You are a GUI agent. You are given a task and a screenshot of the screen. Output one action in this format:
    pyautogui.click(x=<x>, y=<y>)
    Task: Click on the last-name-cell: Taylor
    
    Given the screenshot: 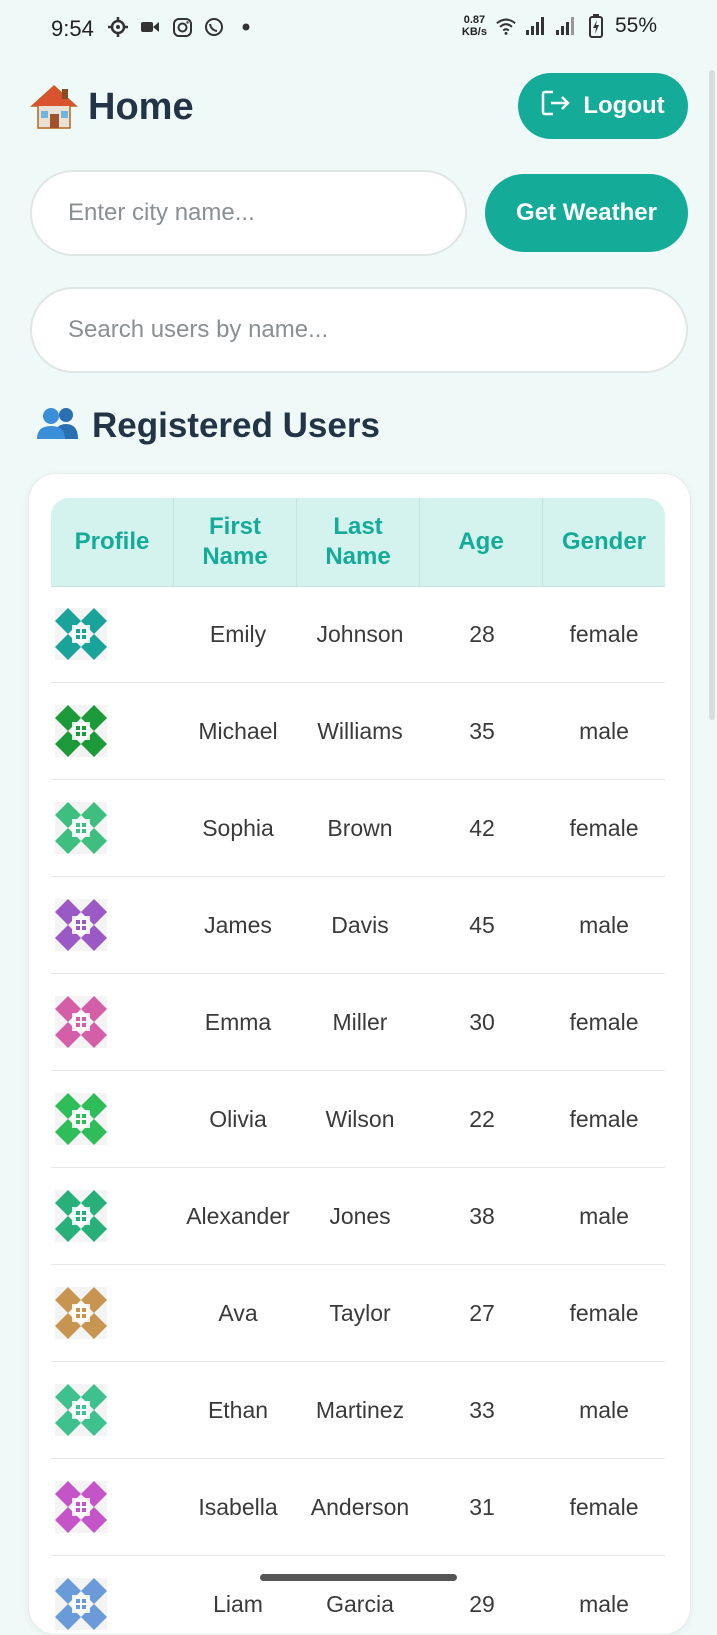 What is the action you would take?
    pyautogui.click(x=360, y=1312)
    